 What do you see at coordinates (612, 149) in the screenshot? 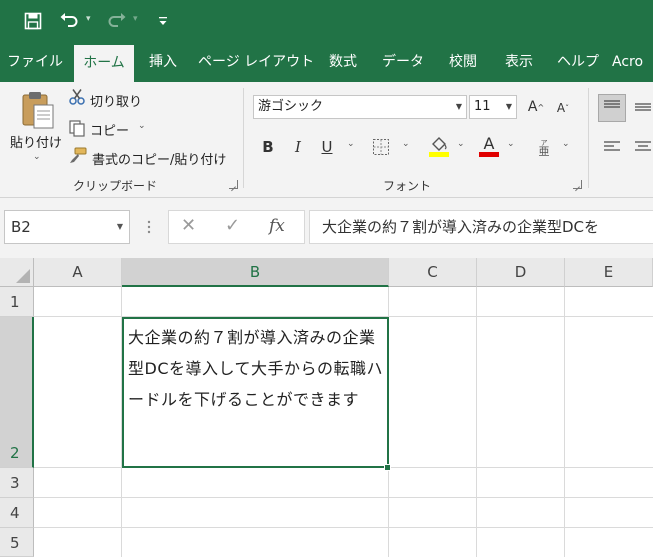
I see `align-left-icon` at bounding box center [612, 149].